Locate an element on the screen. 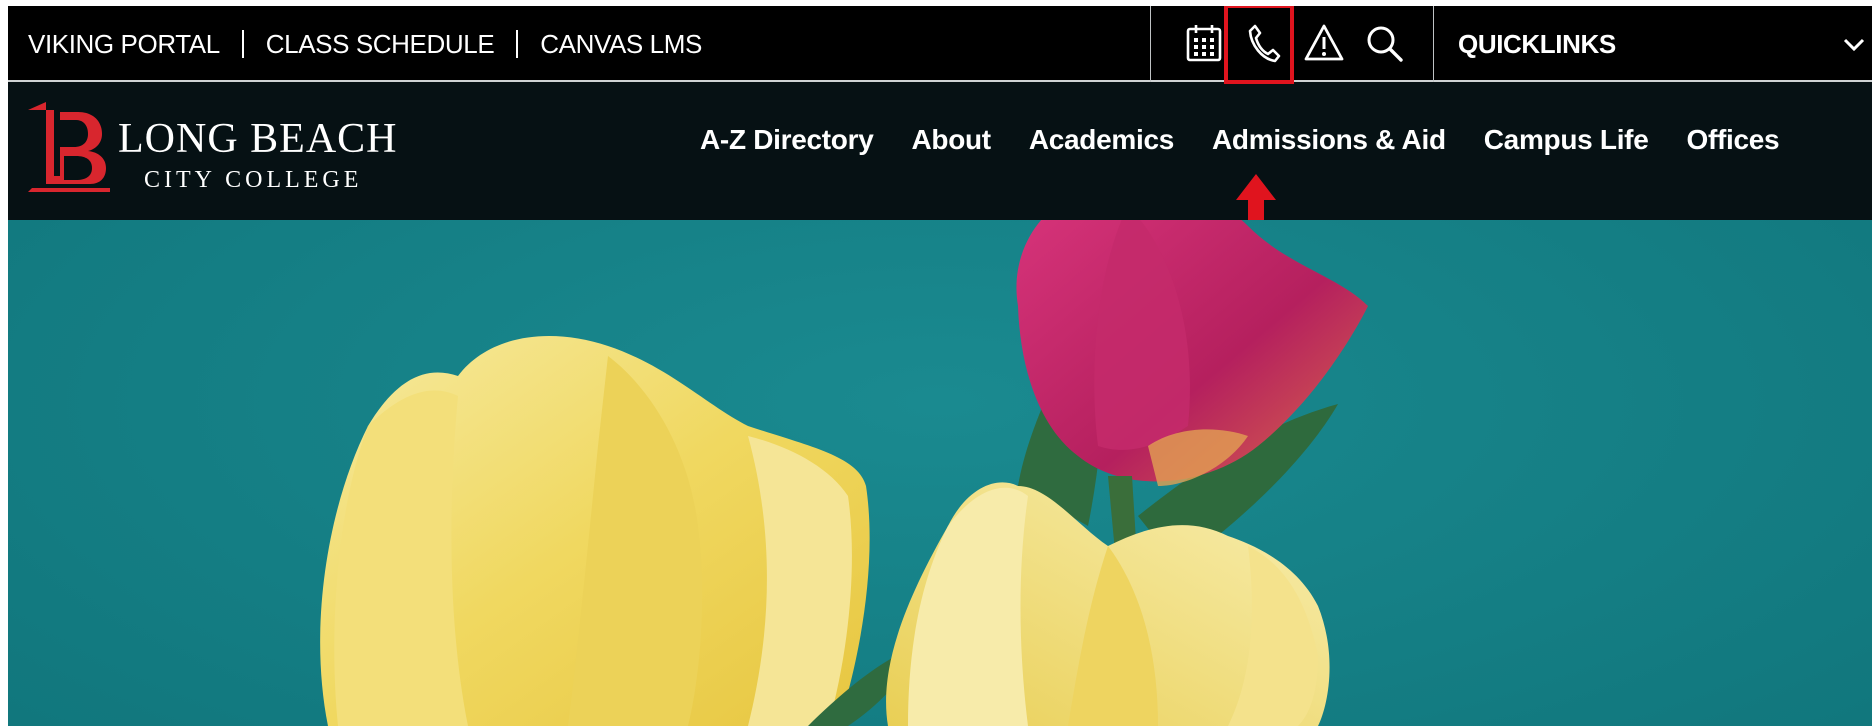 The width and height of the screenshot is (1872, 726). nav-item-about: About is located at coordinates (951, 140).